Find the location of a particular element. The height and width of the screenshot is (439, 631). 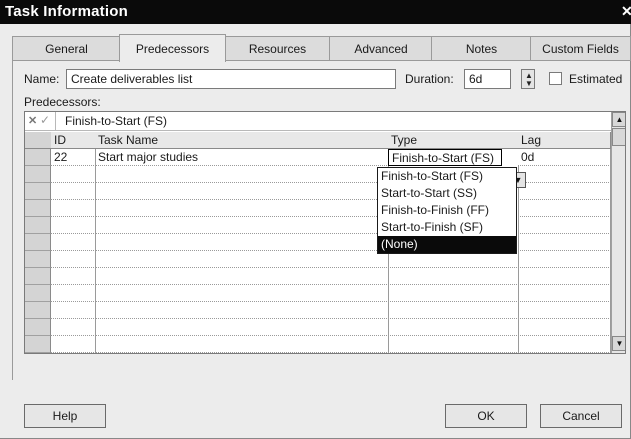

dropdown-option: Finish-to-Finish (FF) is located at coordinates (447, 210).